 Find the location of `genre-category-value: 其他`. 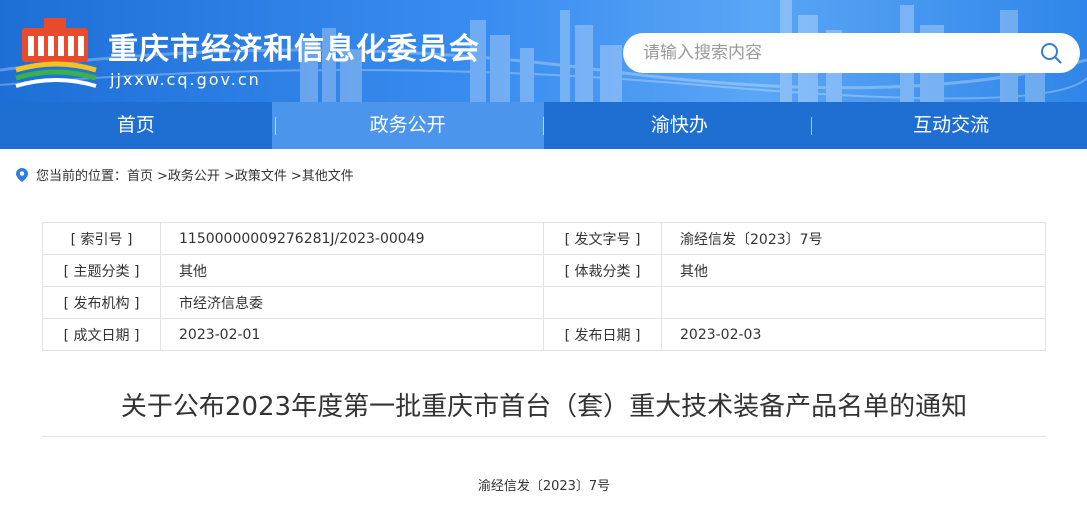

genre-category-value: 其他 is located at coordinates (853, 270).